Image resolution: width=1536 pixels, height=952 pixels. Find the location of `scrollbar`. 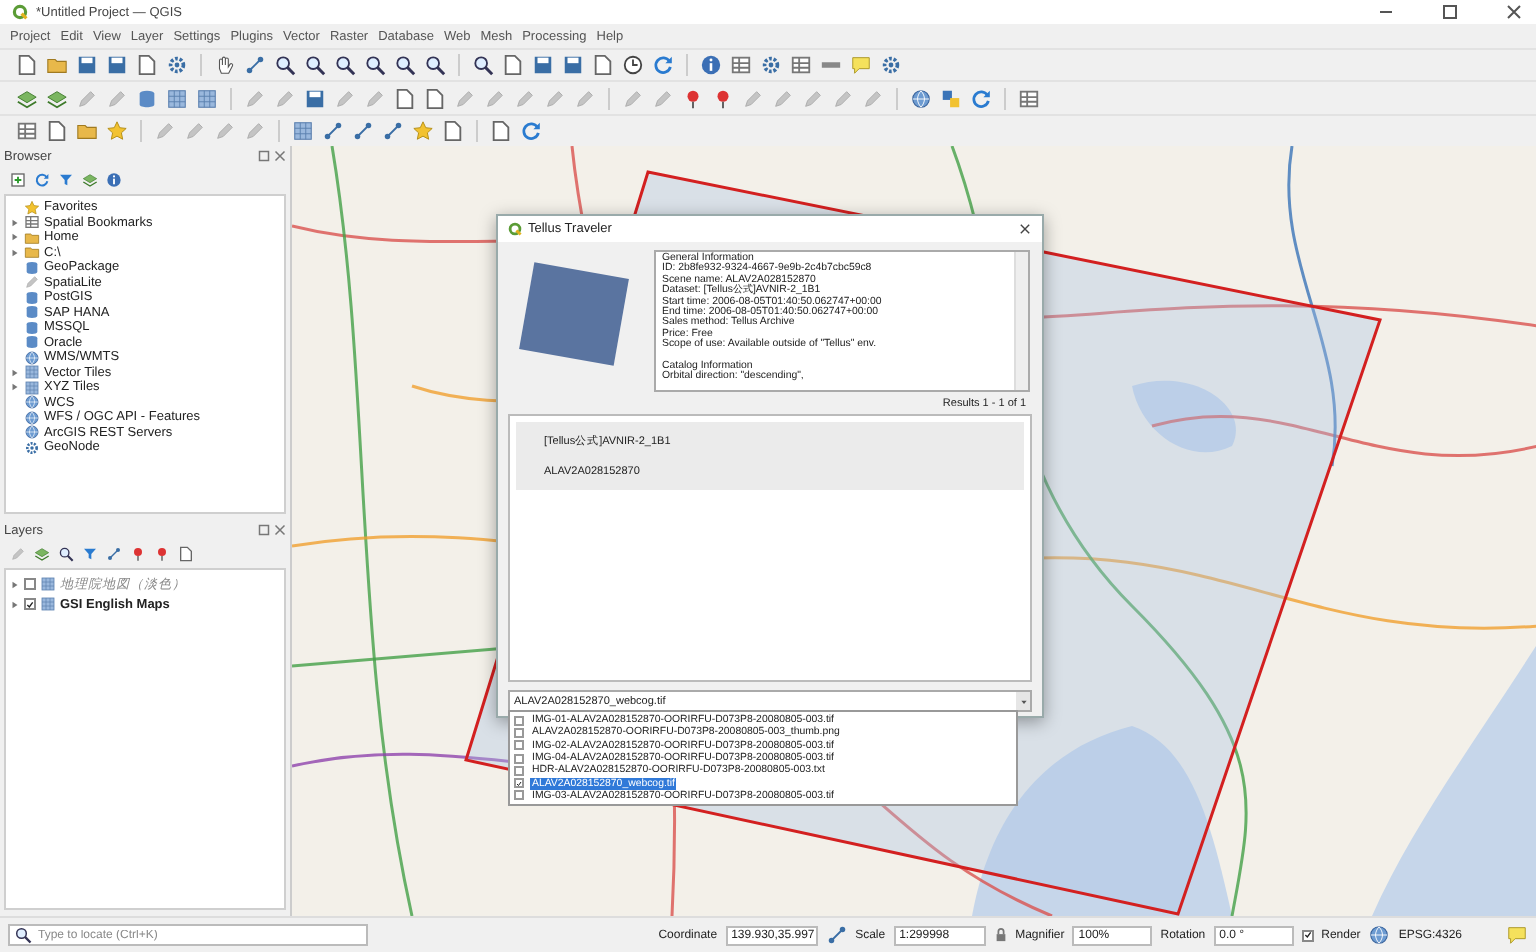

scrollbar is located at coordinates (1021, 321).